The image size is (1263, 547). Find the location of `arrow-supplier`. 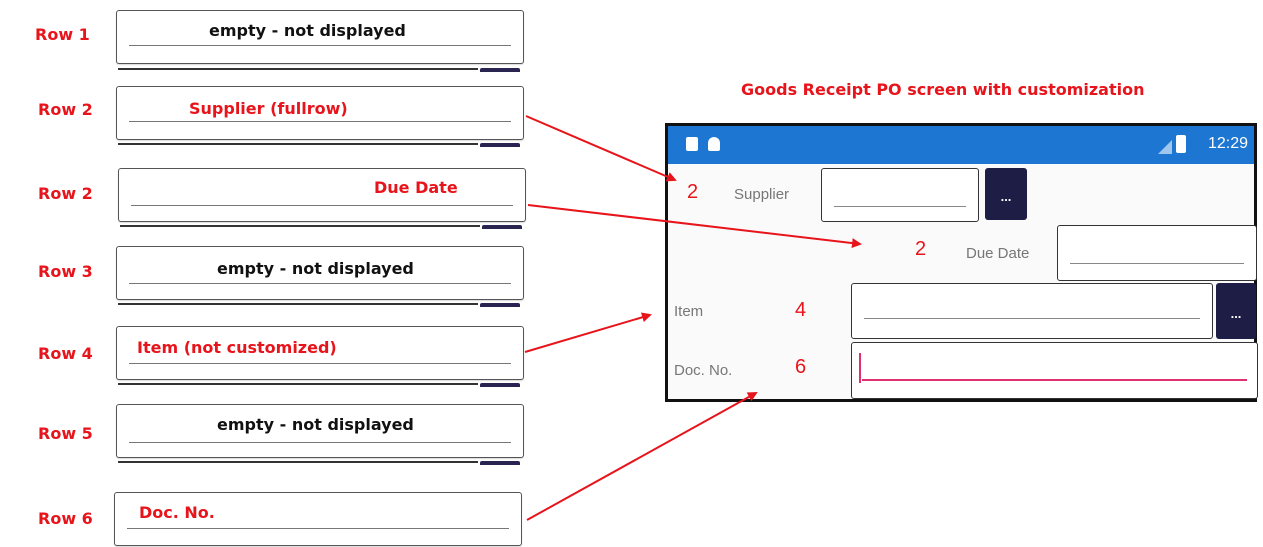

arrow-supplier is located at coordinates (601, 148).